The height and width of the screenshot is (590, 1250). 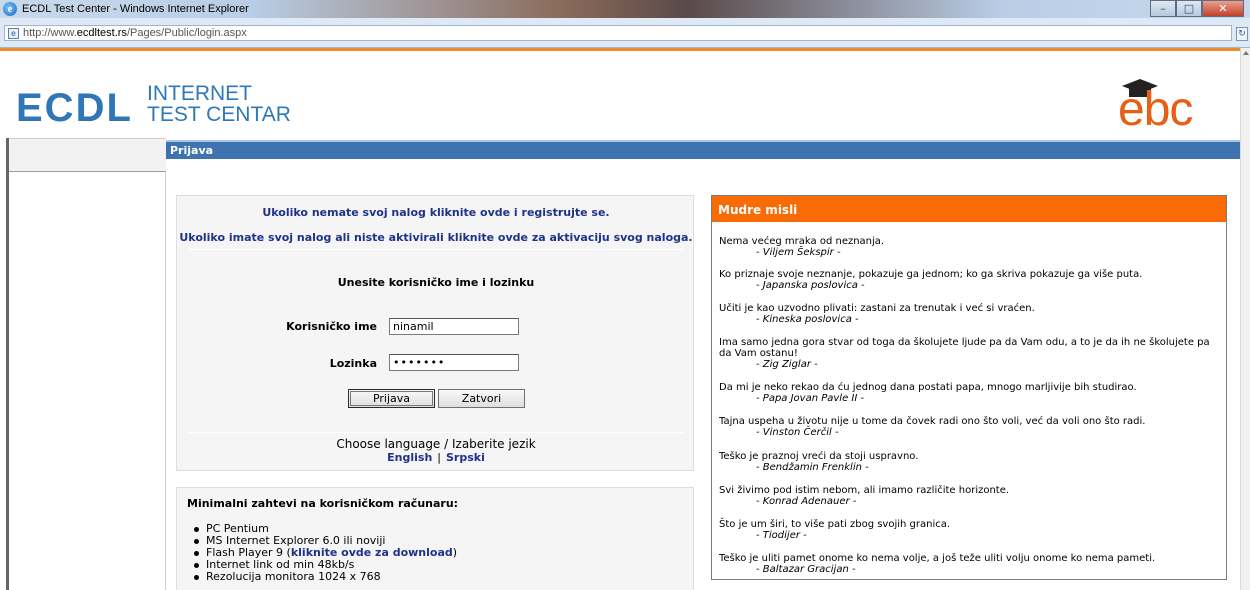 I want to click on login-button: Prijava, so click(x=391, y=398).